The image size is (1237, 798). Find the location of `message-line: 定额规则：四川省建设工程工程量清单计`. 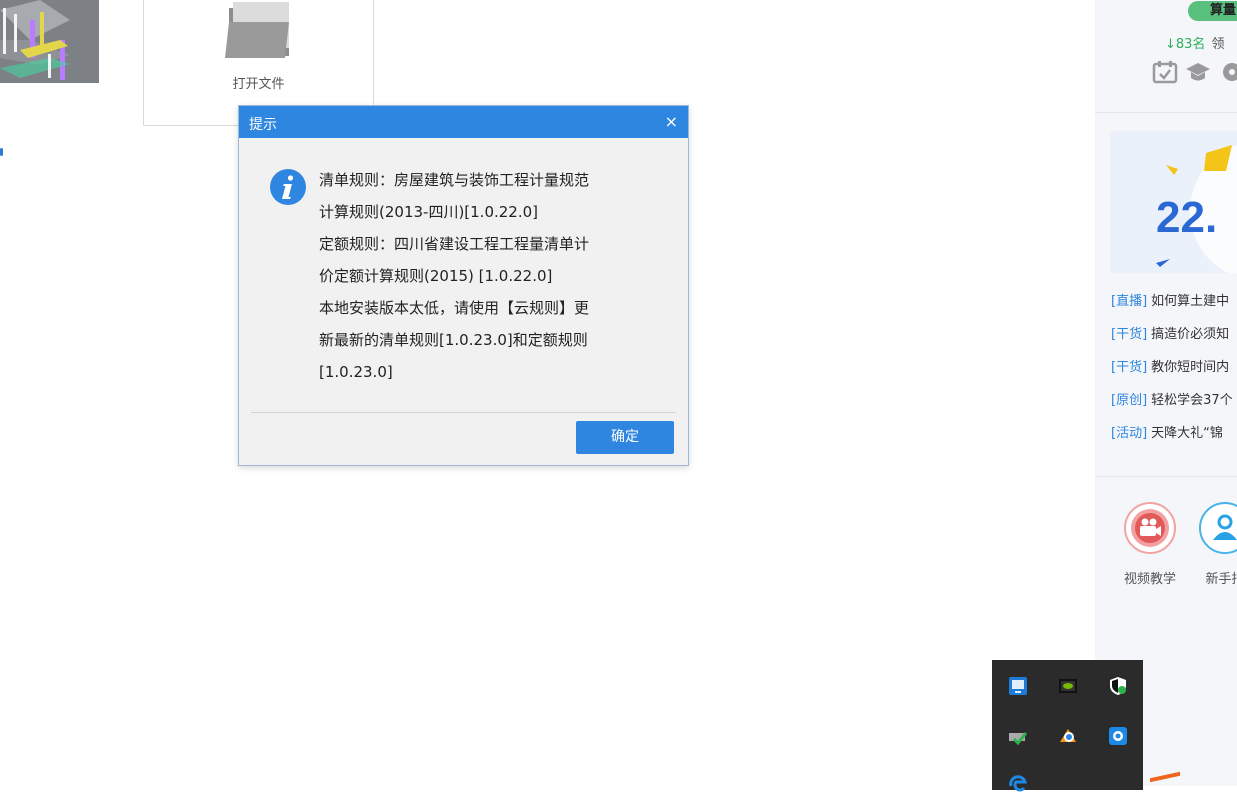

message-line: 定额规则：四川省建设工程工程量清单计 is located at coordinates (454, 244).